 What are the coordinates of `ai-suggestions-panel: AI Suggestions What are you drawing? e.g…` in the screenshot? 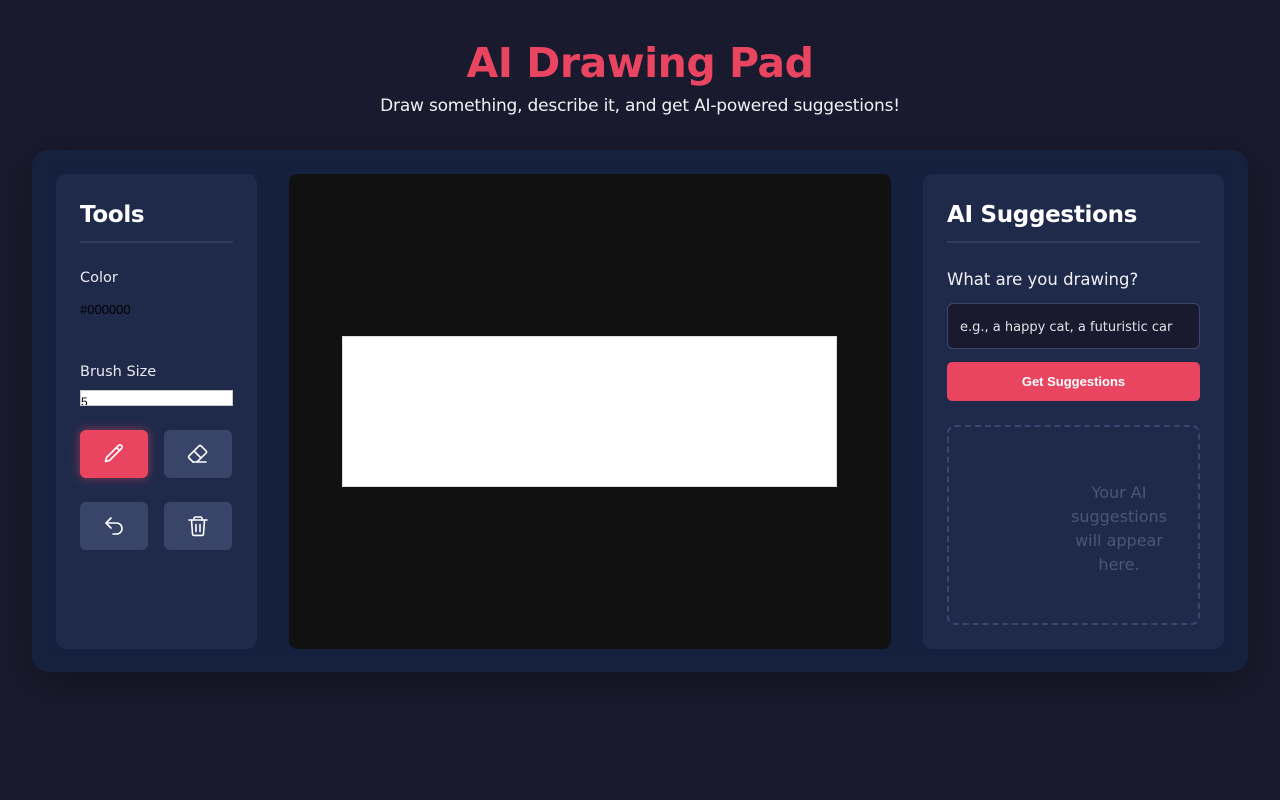 It's located at (1073, 411).